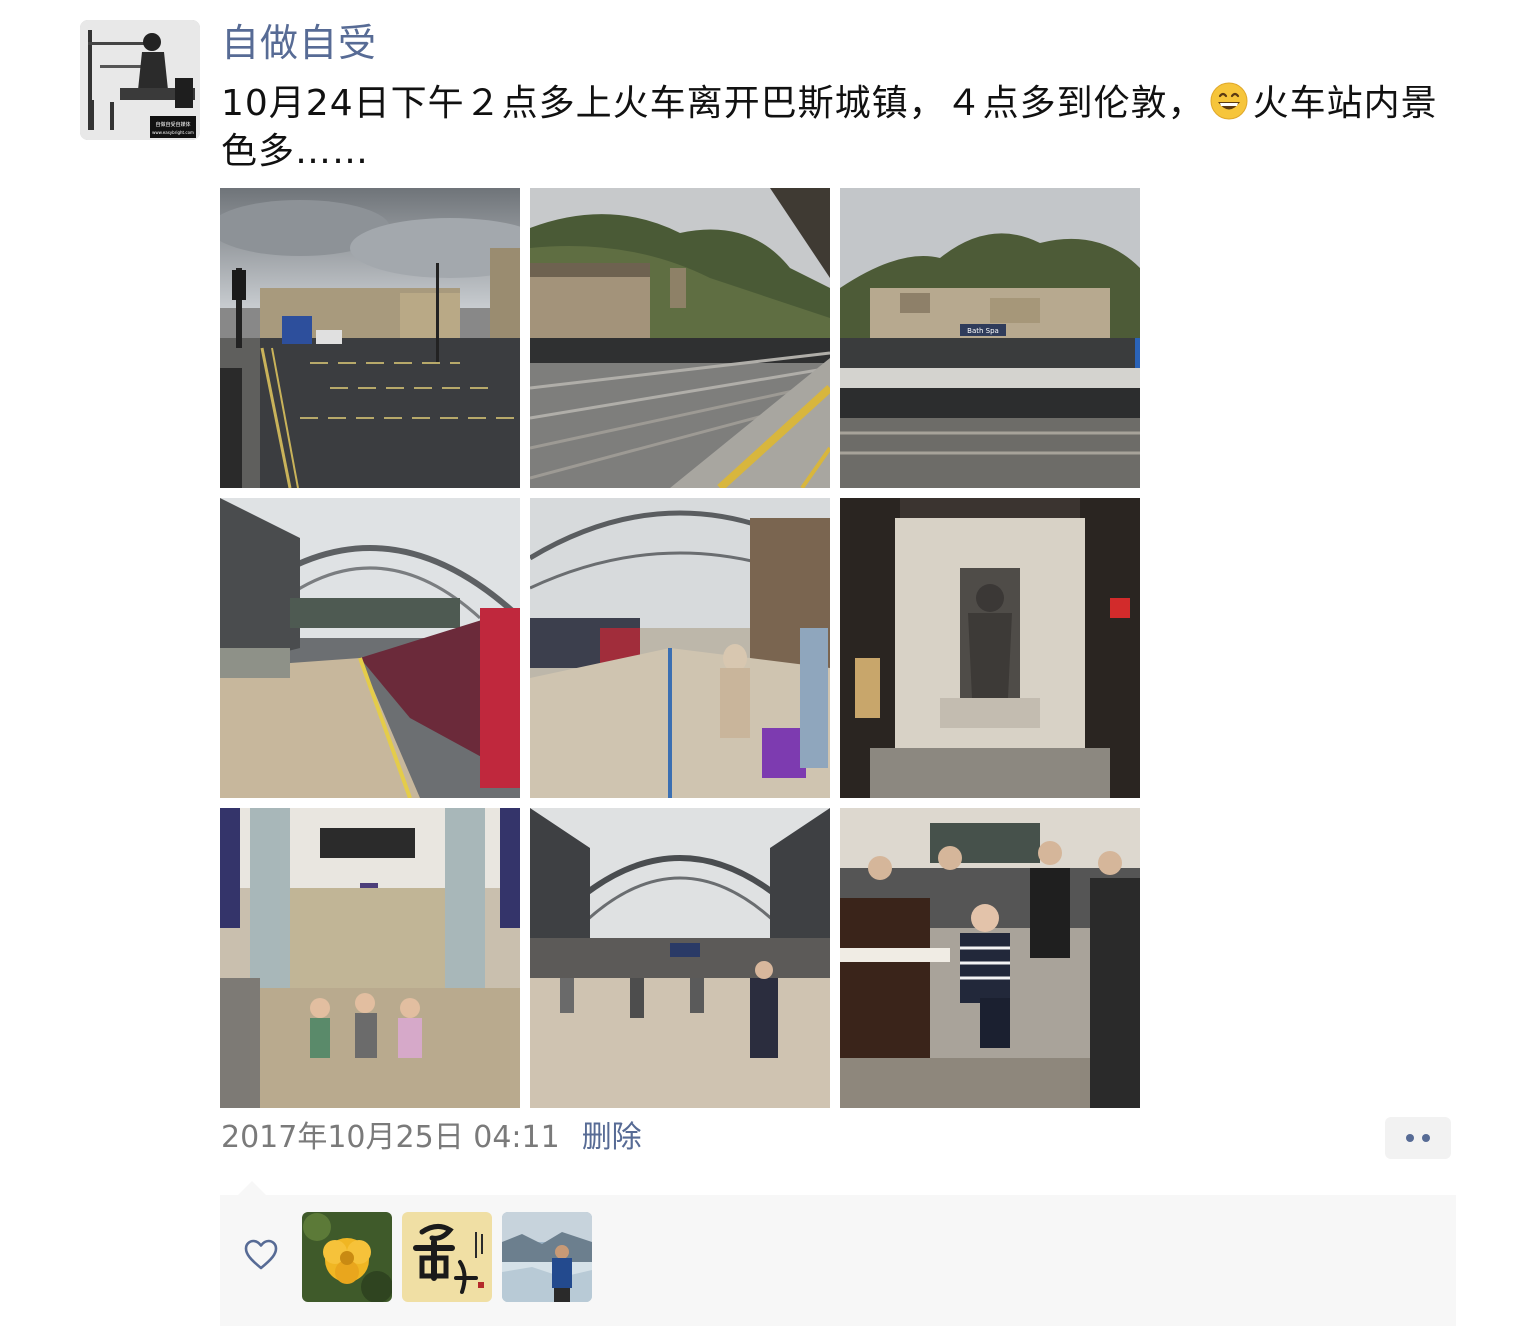 Image resolution: width=1536 pixels, height=1326 pixels. Describe the element at coordinates (612, 1137) in the screenshot. I see `delete-button: 删除` at that location.